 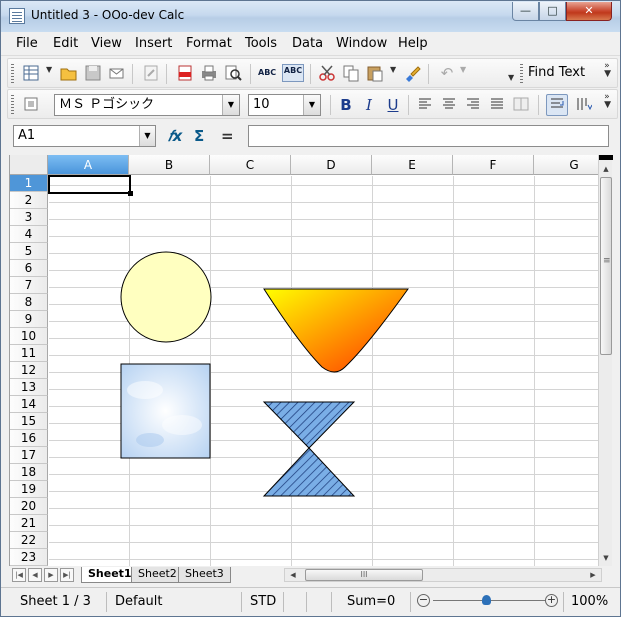 What do you see at coordinates (473, 104) in the screenshot?
I see `align-right-icon` at bounding box center [473, 104].